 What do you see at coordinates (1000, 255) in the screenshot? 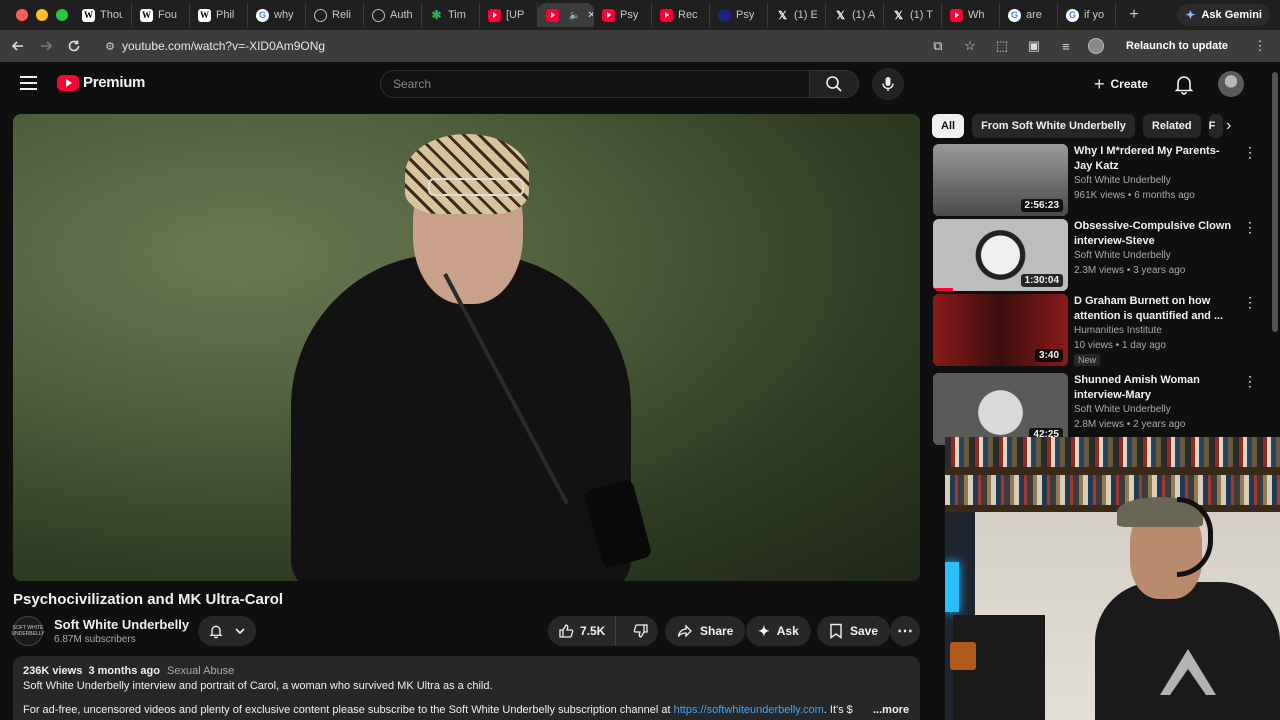
I see `video-thumbnail: 1:30:04` at bounding box center [1000, 255].